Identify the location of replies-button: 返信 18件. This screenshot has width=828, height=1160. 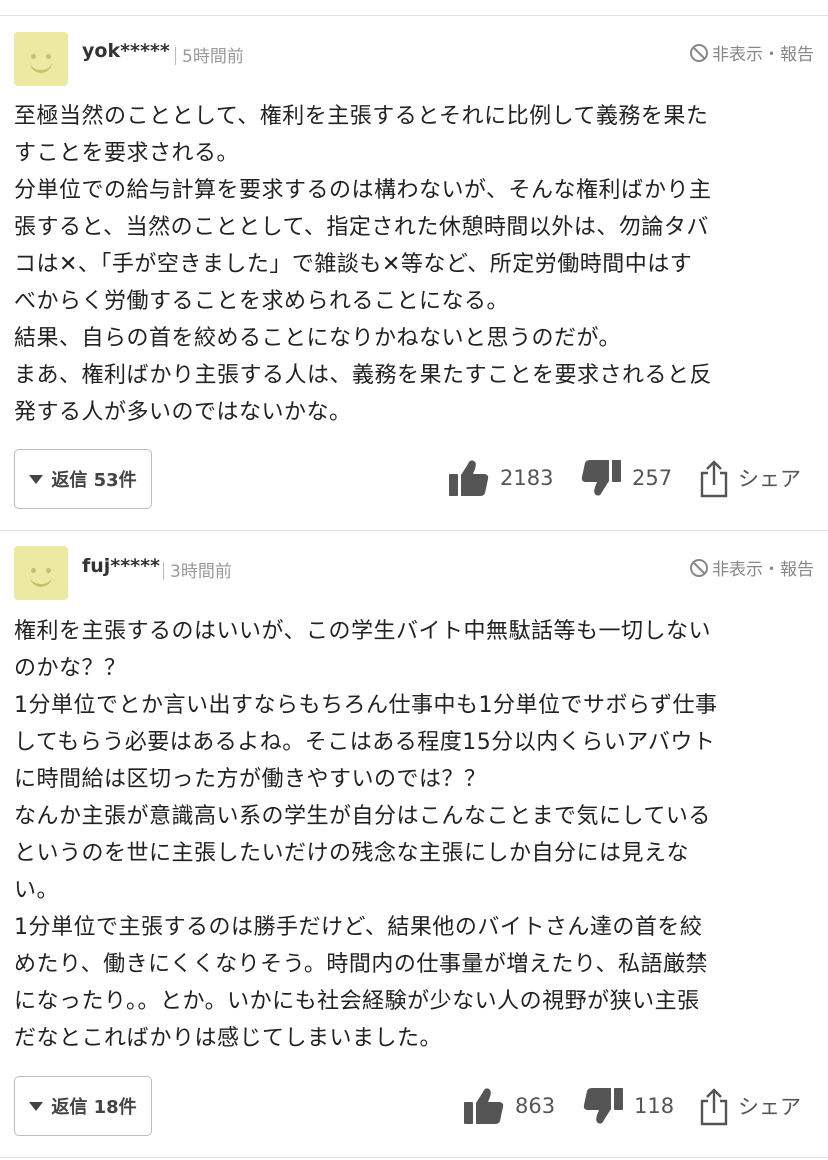
(83, 1106).